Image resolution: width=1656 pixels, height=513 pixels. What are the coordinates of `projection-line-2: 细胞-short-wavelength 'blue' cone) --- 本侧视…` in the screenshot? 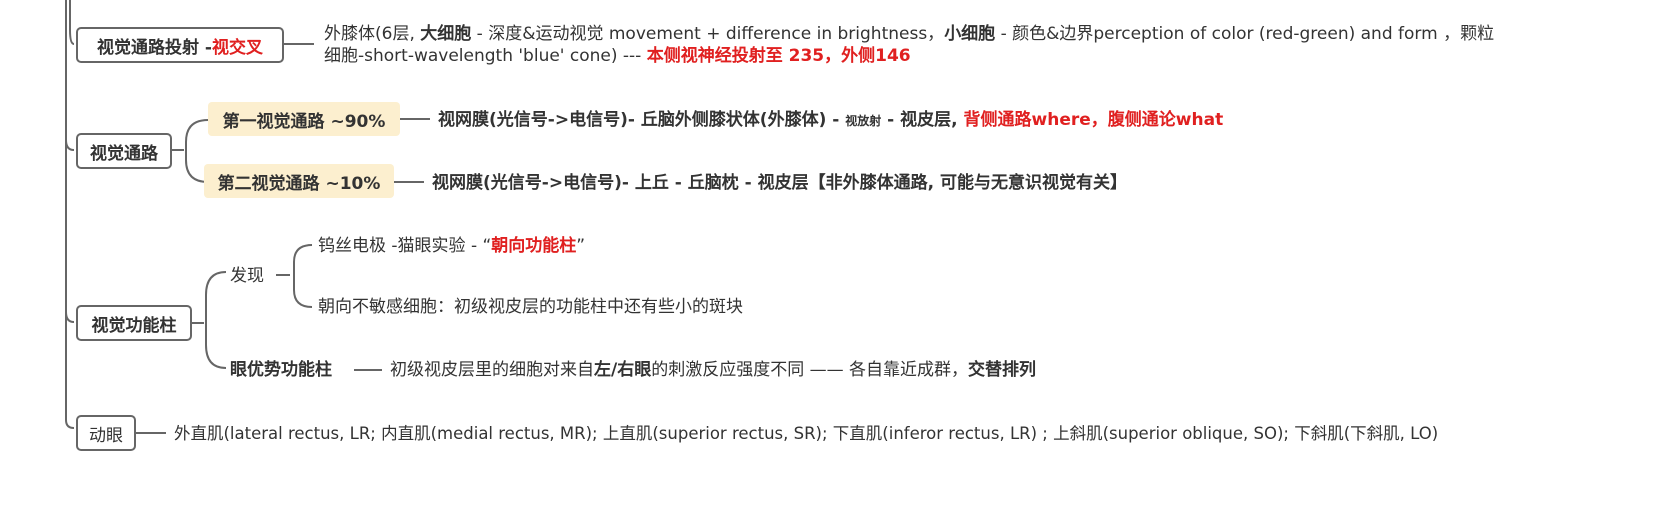 It's located at (617, 56).